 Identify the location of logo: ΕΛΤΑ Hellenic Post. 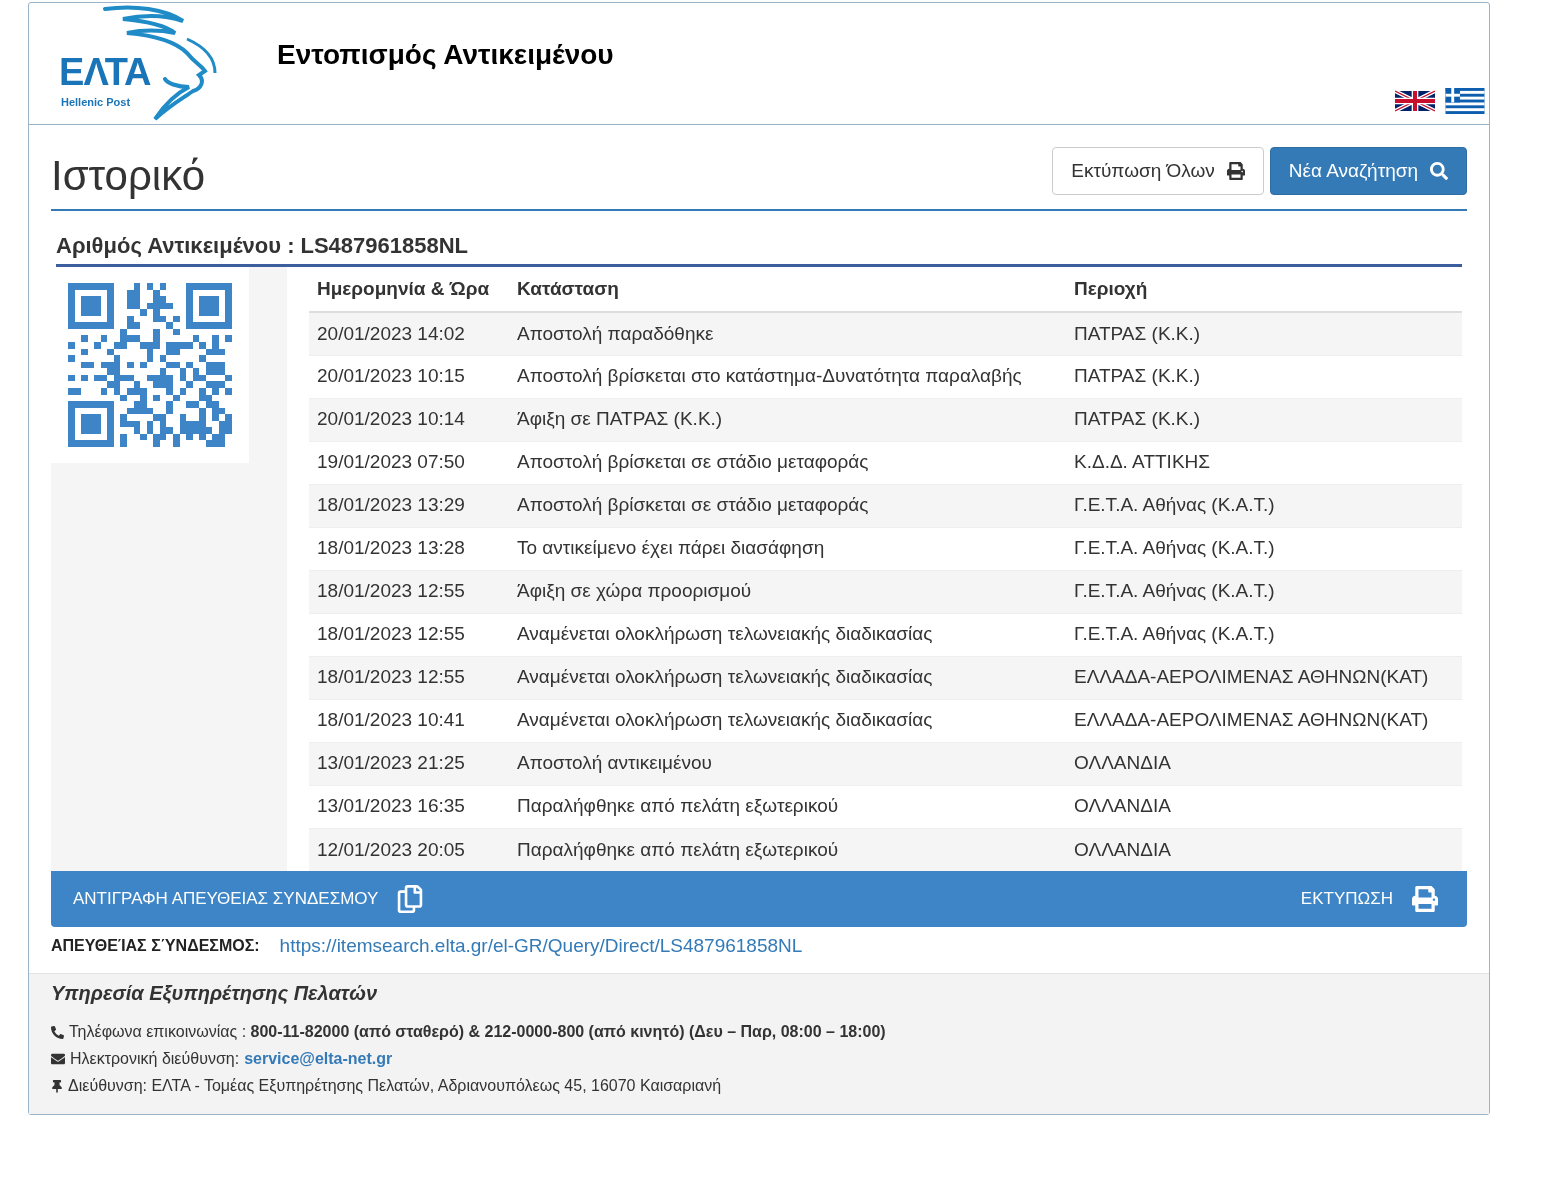
(145, 63).